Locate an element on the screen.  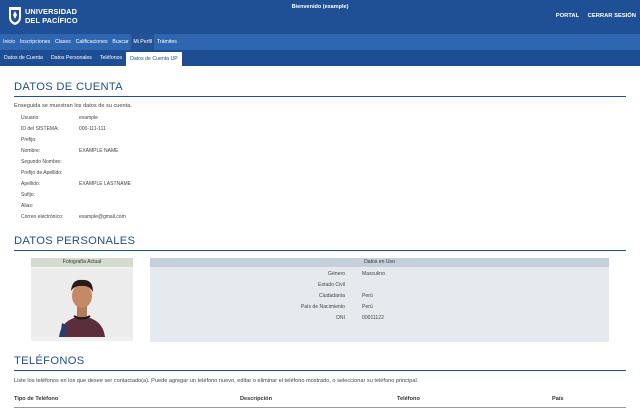
photo-header: Fotografía Actual is located at coordinates (82, 262).